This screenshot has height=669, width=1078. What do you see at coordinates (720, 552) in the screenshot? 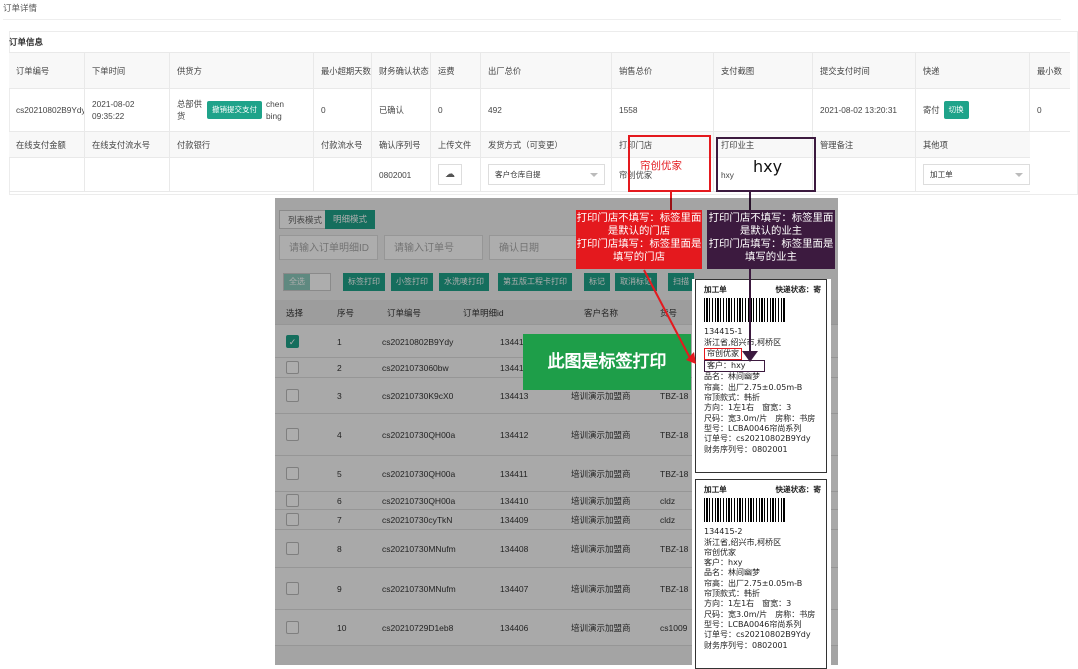
I see `label-store: 帘创优家` at bounding box center [720, 552].